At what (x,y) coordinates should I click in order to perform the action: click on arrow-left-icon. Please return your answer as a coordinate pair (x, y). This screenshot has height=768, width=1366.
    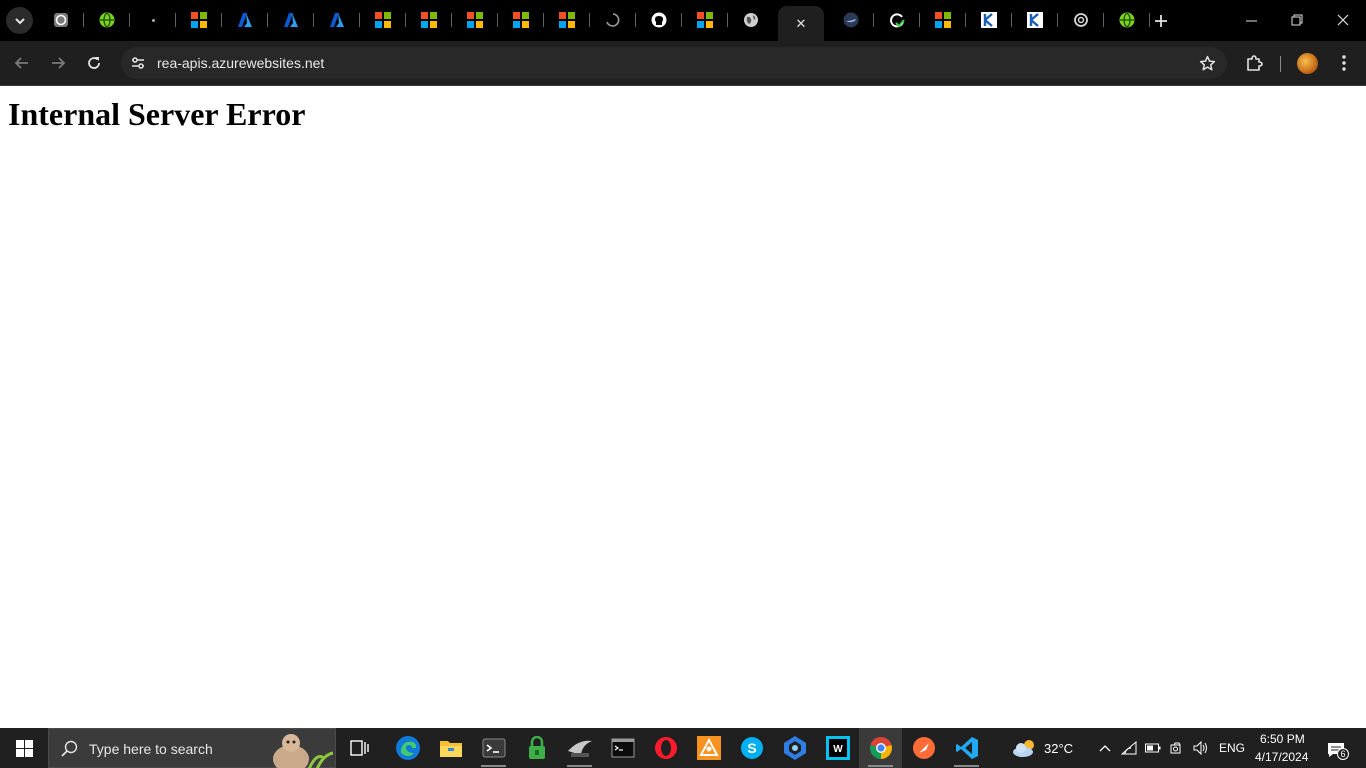
    Looking at the image, I should click on (21, 63).